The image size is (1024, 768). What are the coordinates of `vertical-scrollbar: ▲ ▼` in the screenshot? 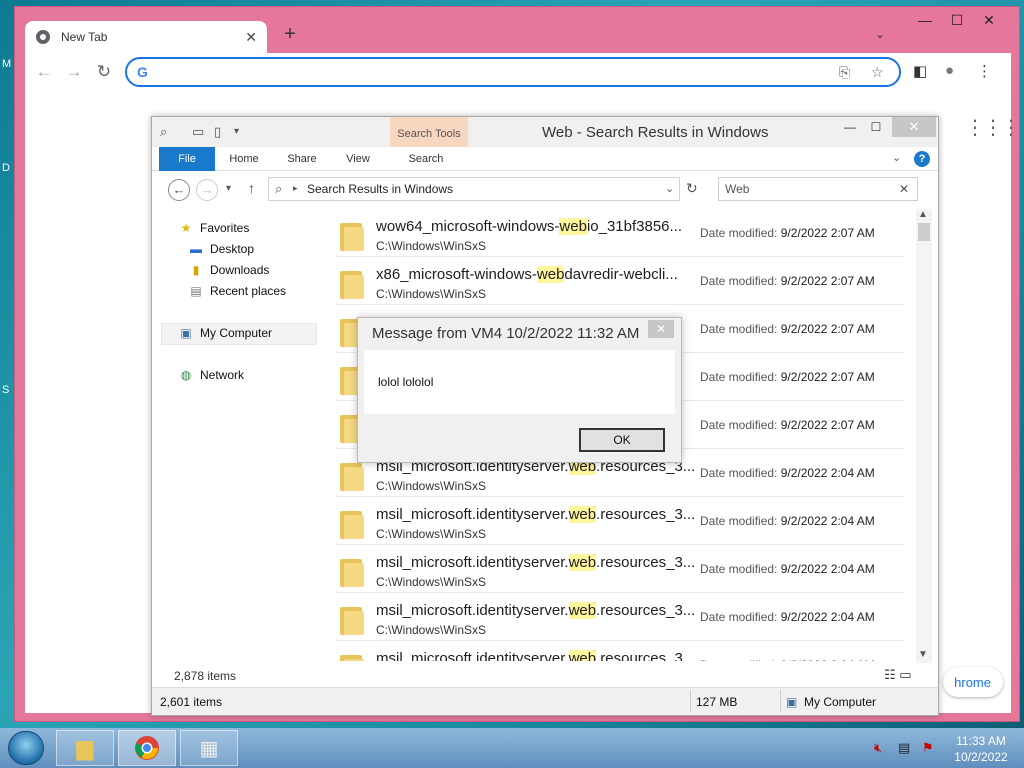 It's located at (924, 436).